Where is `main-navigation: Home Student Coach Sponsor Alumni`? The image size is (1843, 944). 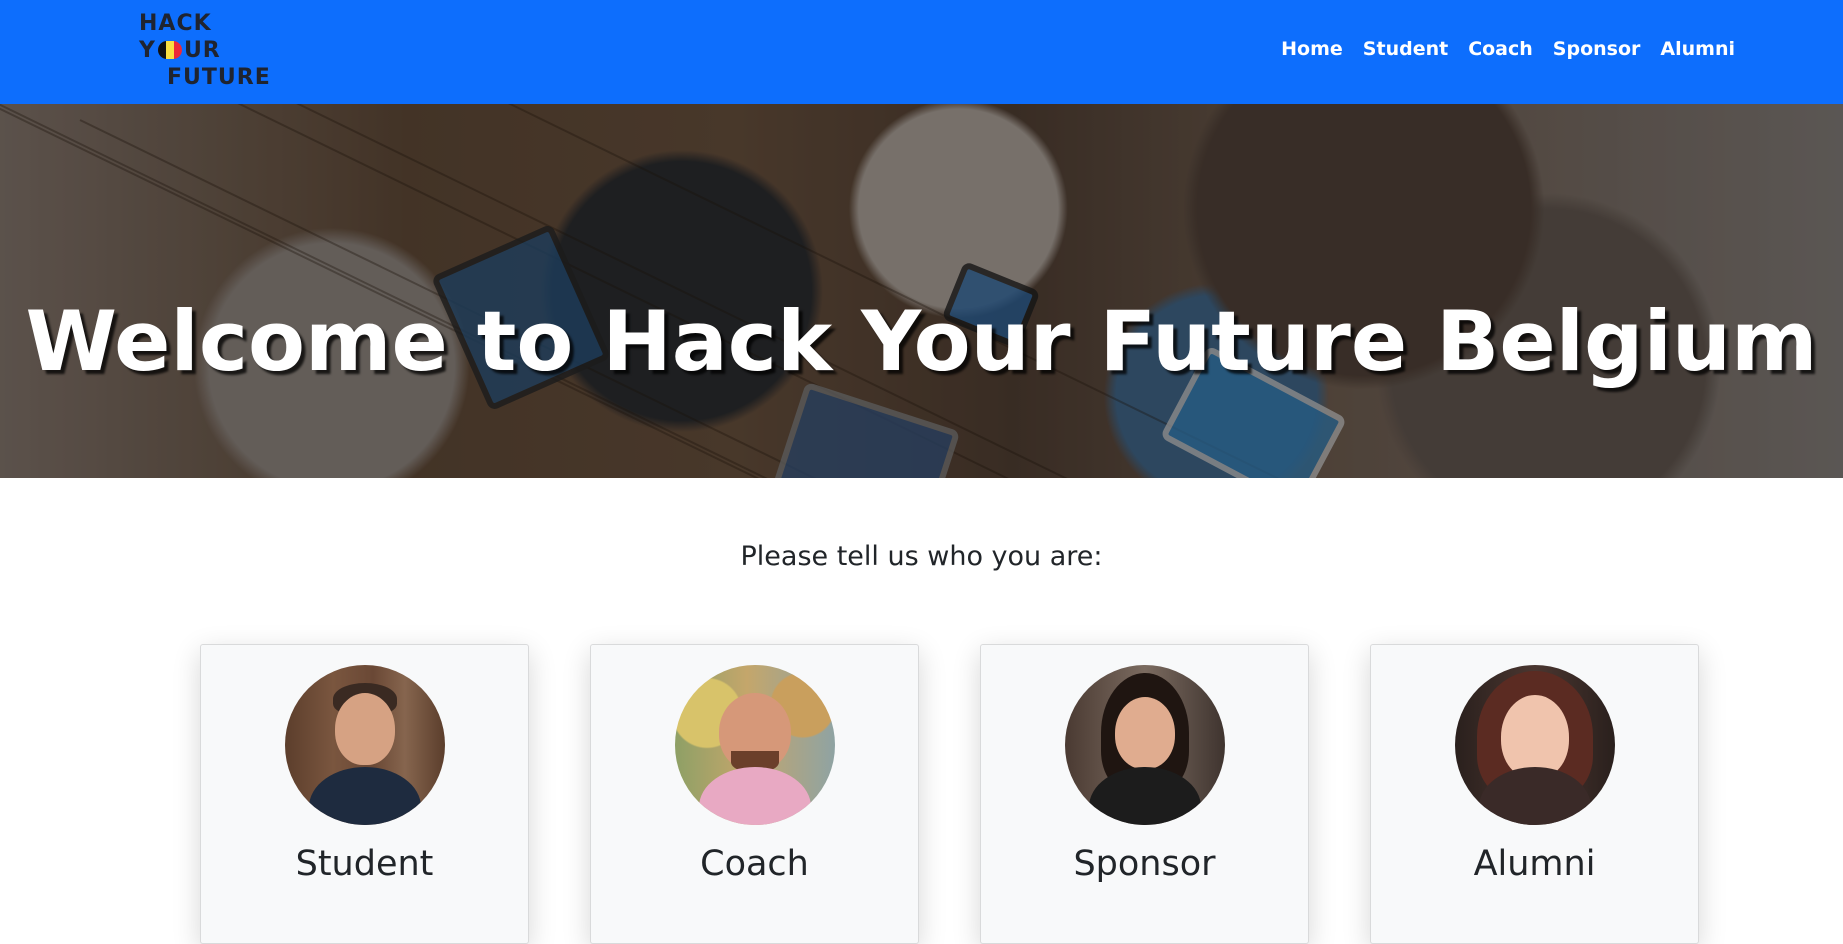
main-navigation: Home Student Coach Sponsor Alumni is located at coordinates (1508, 49).